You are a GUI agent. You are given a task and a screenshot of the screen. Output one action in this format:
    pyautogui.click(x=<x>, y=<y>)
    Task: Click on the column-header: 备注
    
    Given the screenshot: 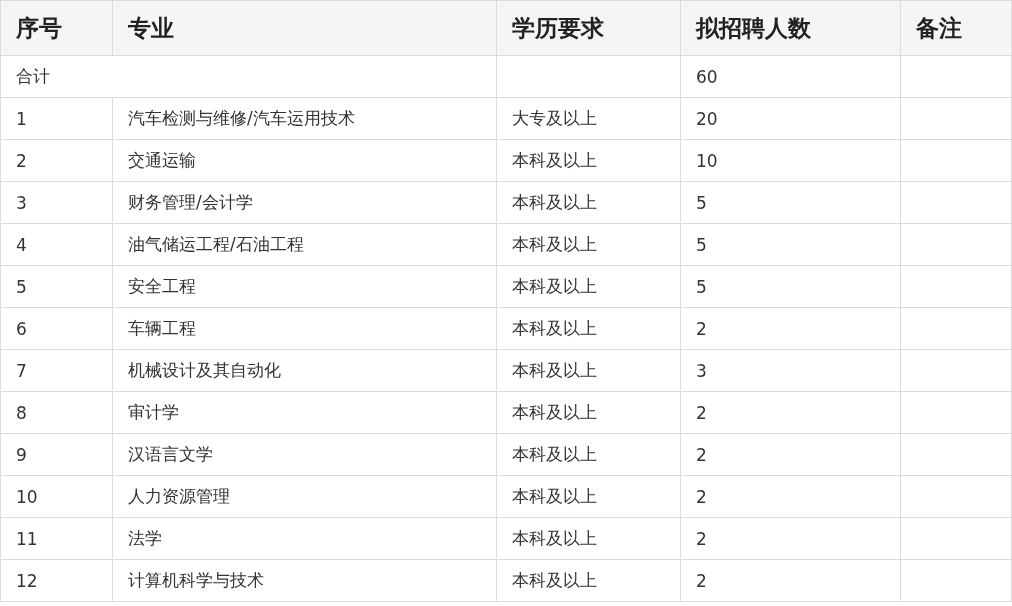 What is the action you would take?
    pyautogui.click(x=956, y=28)
    